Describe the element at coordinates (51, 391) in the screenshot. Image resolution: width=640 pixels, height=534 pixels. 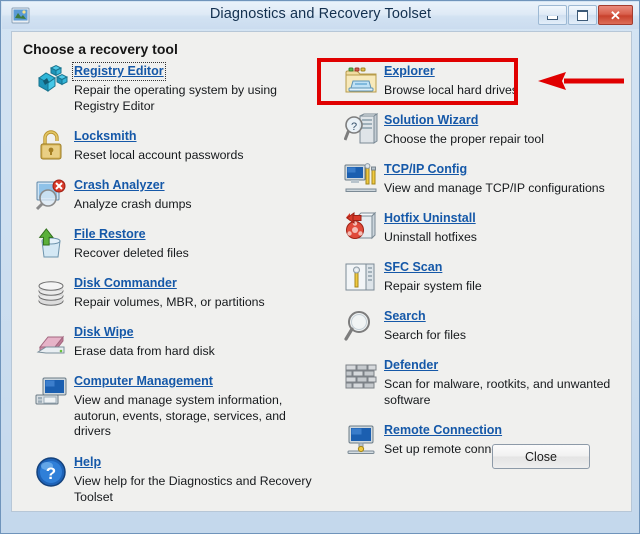
I see `computer-monitor-icon` at that location.